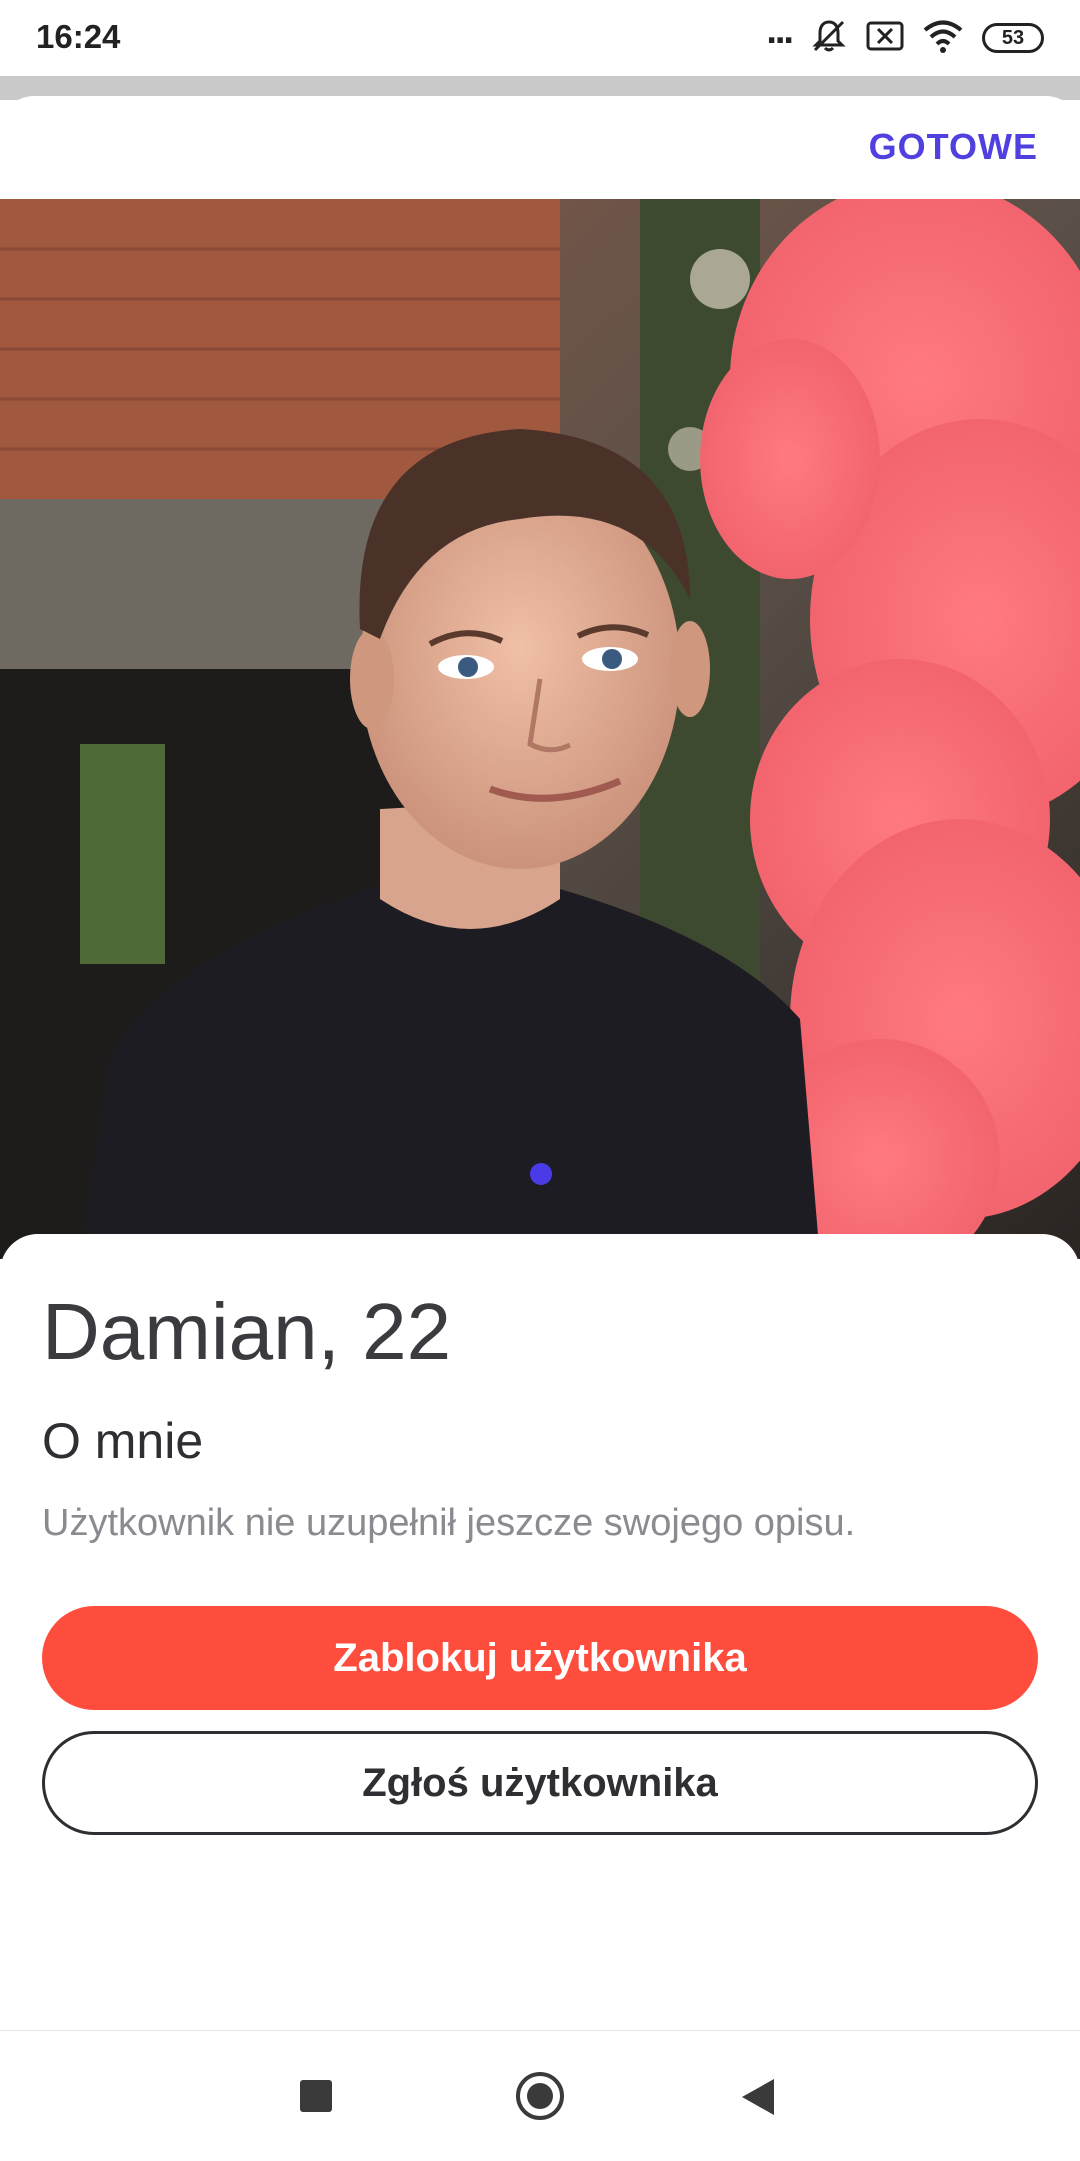 Image resolution: width=1080 pixels, height=2161 pixels. I want to click on muted-bell-icon, so click(829, 38).